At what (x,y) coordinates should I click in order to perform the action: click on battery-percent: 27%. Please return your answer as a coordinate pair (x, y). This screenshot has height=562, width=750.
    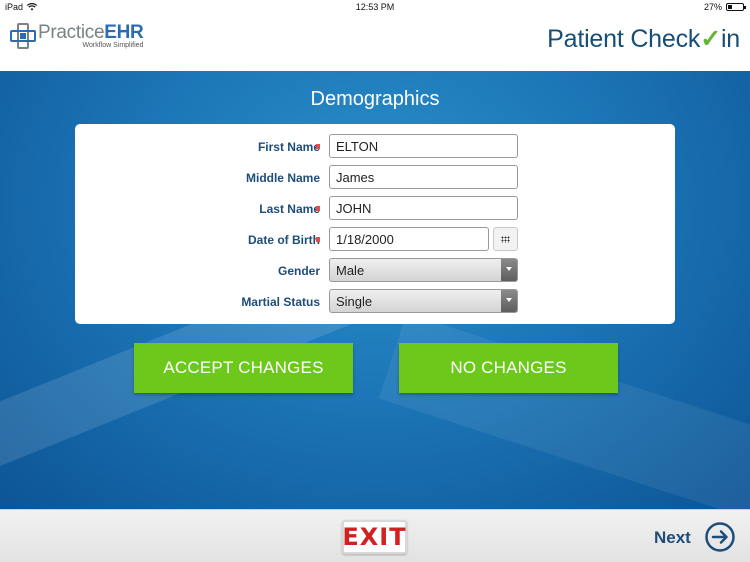
    Looking at the image, I should click on (712, 7).